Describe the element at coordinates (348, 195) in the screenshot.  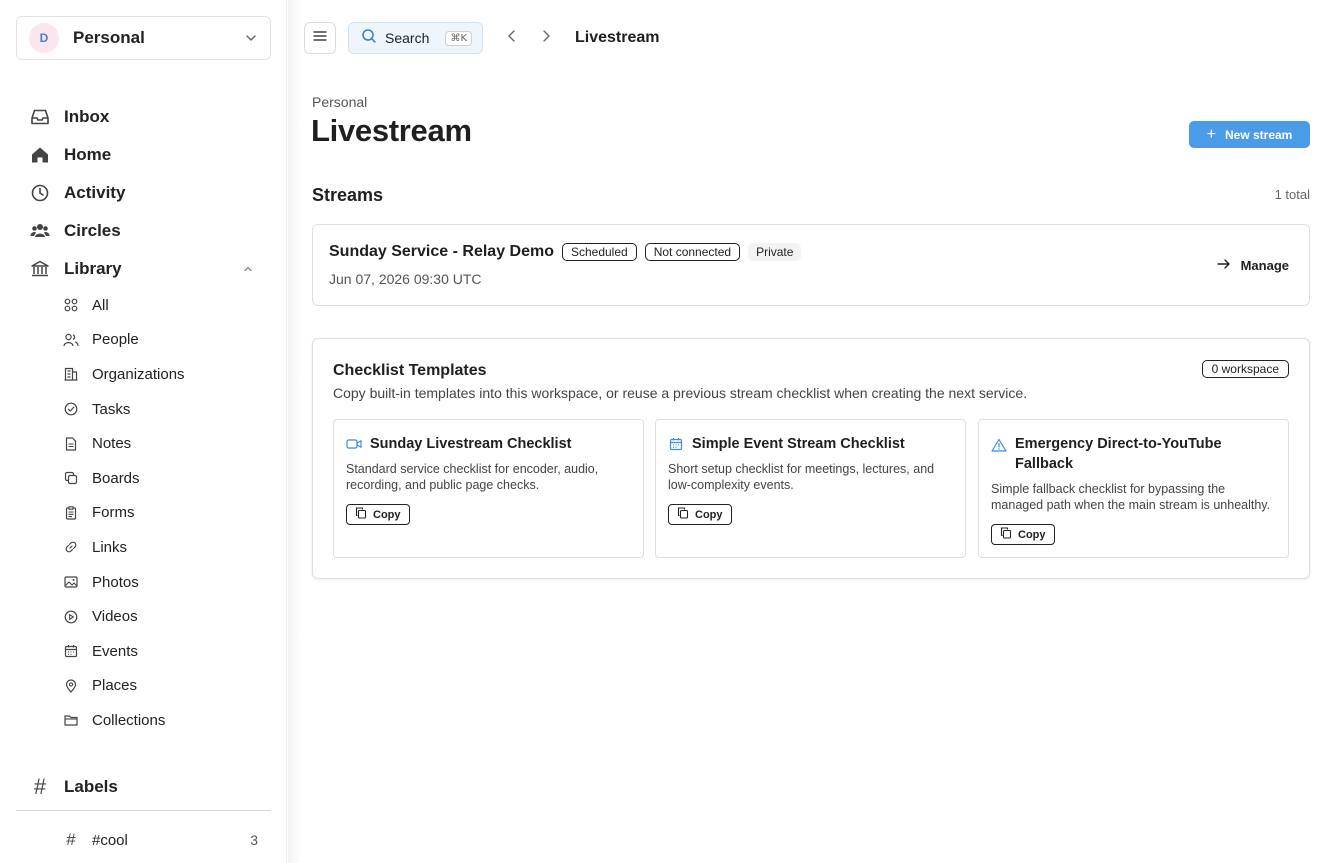
I see `streams-heading: Streams` at that location.